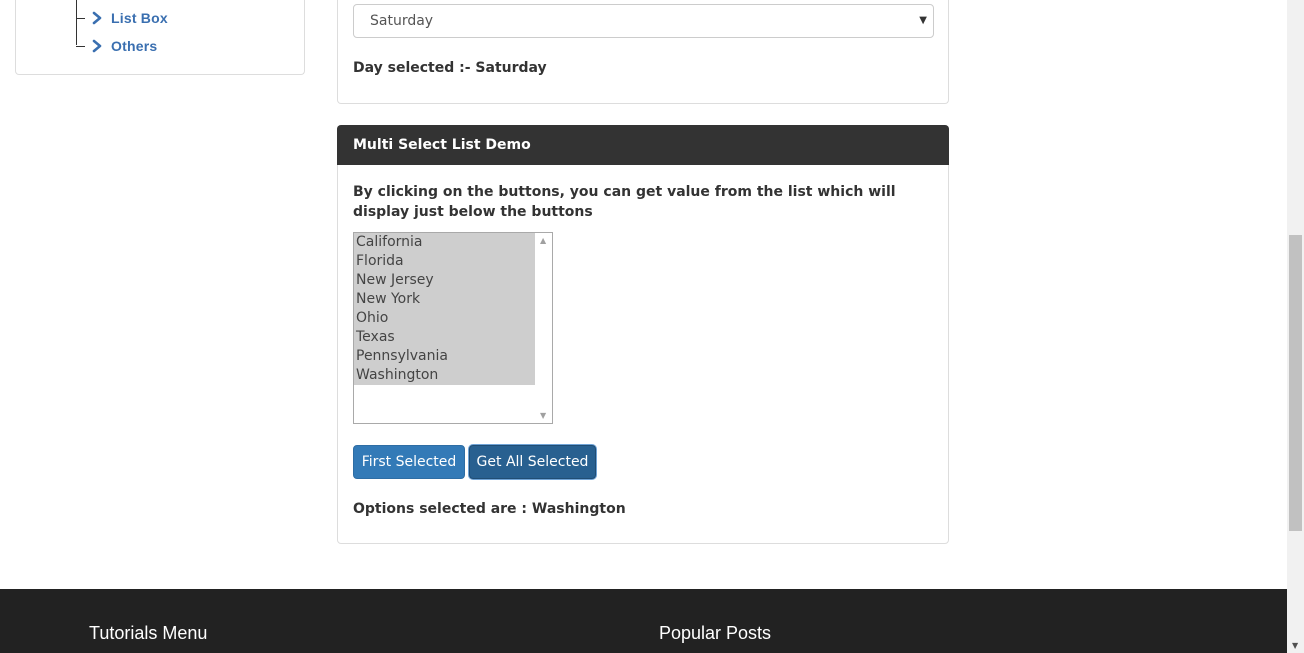 The image size is (1304, 653). I want to click on list-option: Washington, so click(444, 375).